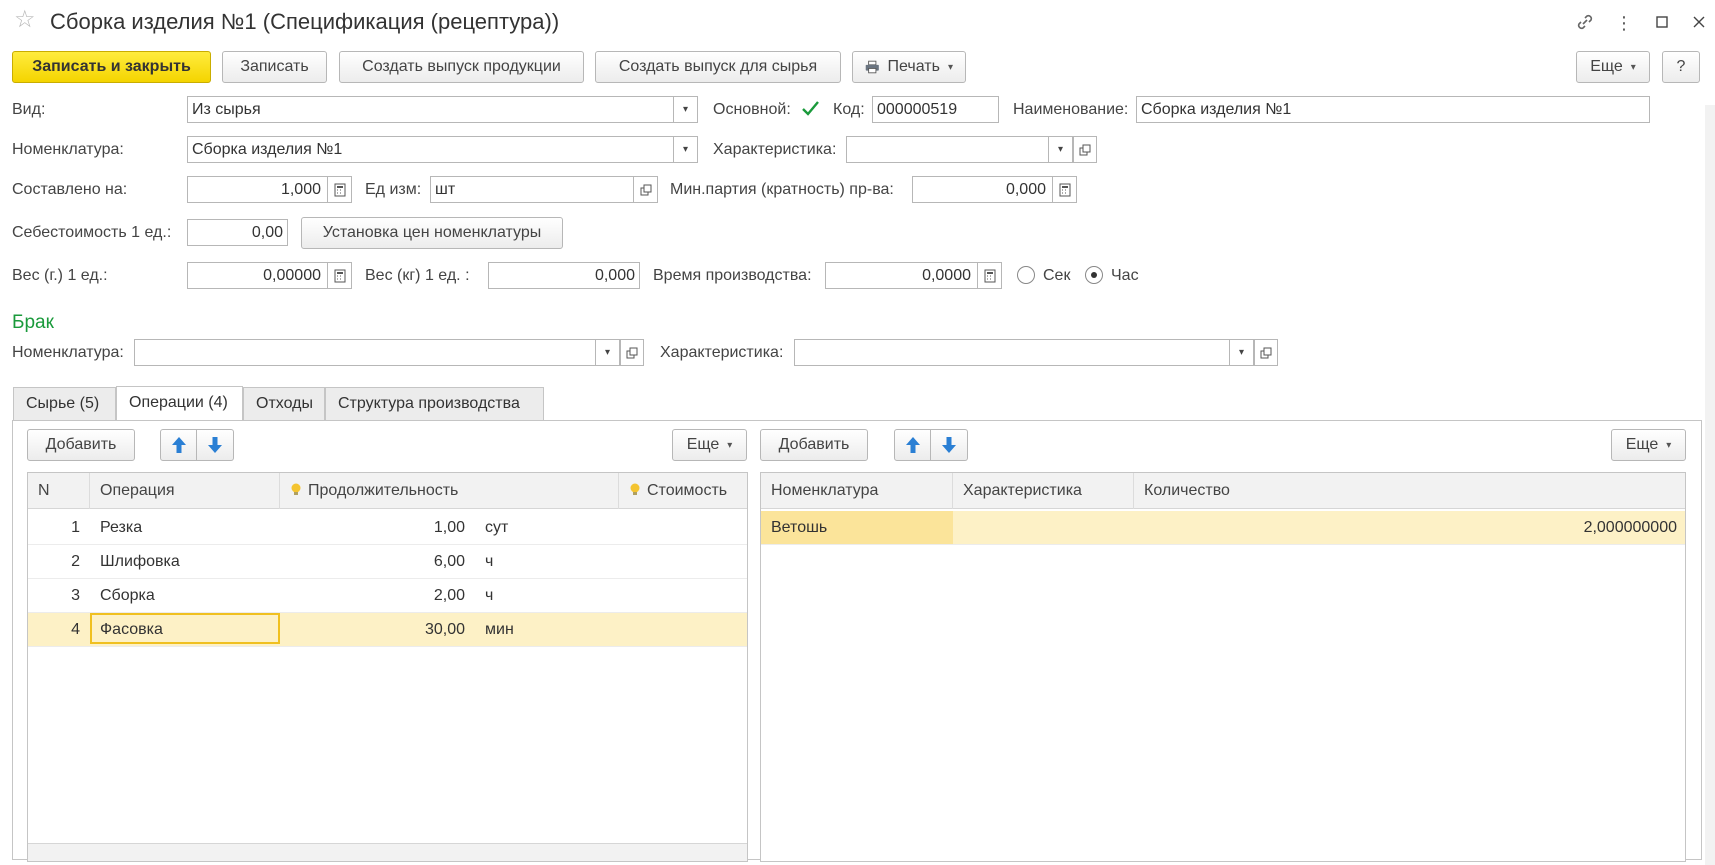 The image size is (1715, 865). Describe the element at coordinates (92, 232) in the screenshot. I see `sebest-label: Себестоимость 1 ед.:` at that location.